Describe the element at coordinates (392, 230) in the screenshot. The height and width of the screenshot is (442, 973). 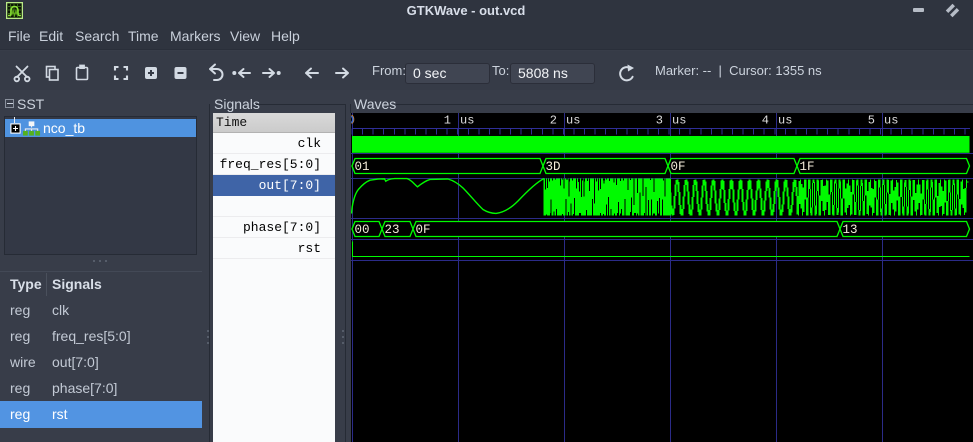
I see `svg-text: 23` at that location.